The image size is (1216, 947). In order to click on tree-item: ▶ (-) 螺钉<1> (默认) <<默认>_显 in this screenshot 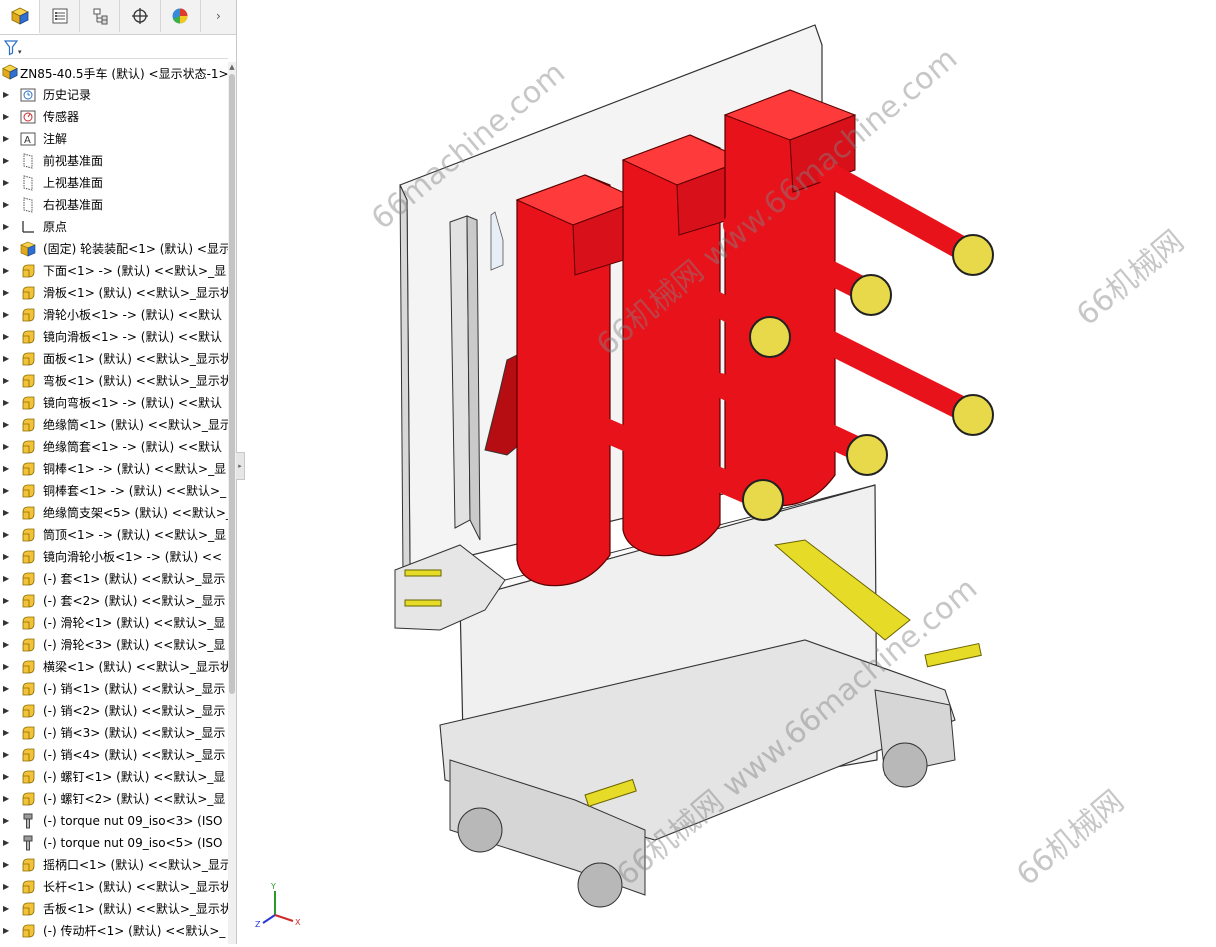, I will do `click(114, 777)`.